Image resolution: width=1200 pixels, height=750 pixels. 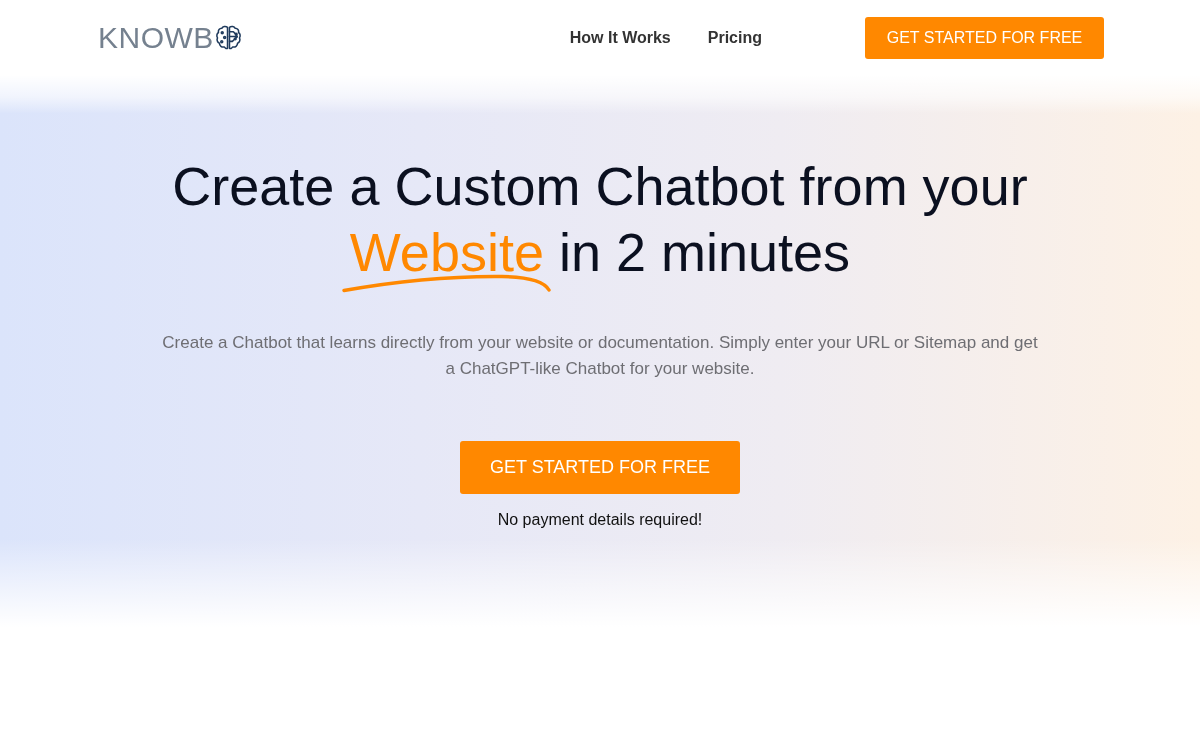 What do you see at coordinates (447, 283) in the screenshot?
I see `underline-swoosh-icon` at bounding box center [447, 283].